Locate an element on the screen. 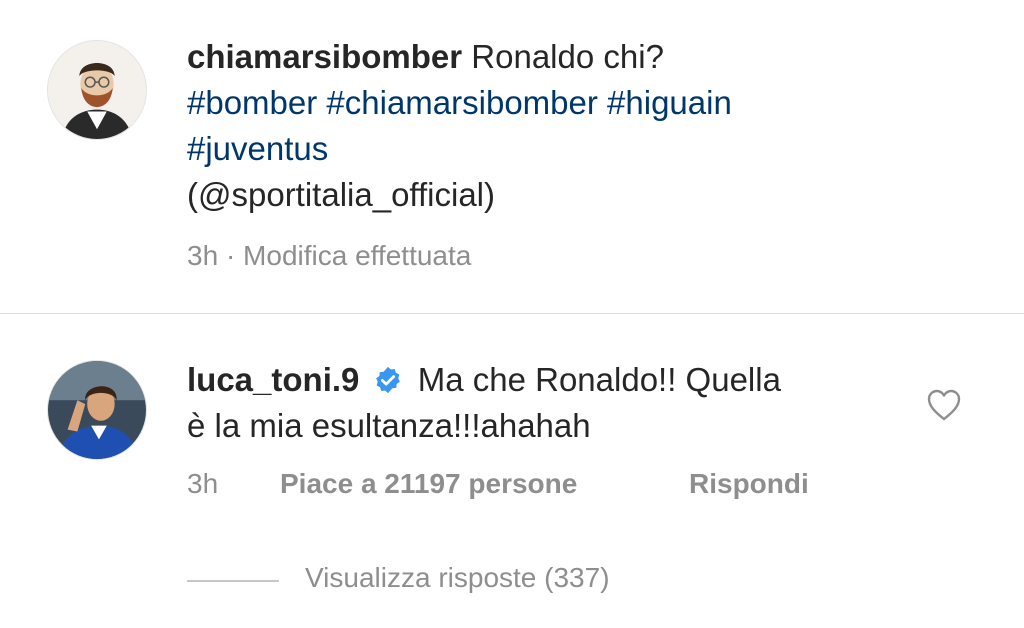  reply-button: Rispondi is located at coordinates (749, 484).